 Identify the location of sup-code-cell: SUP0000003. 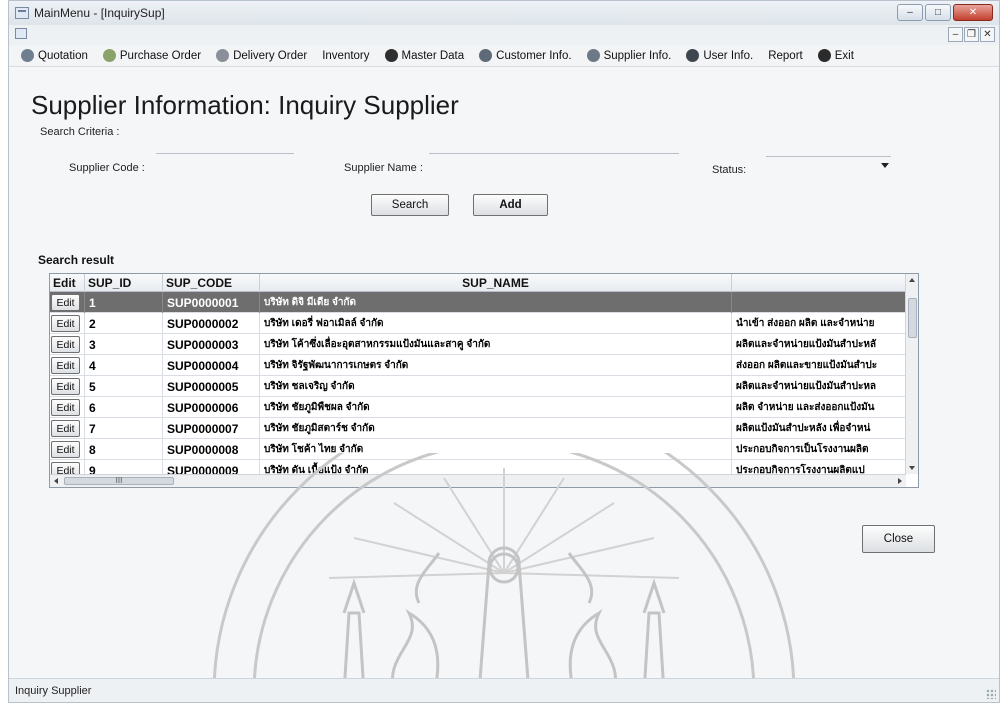
(211, 344).